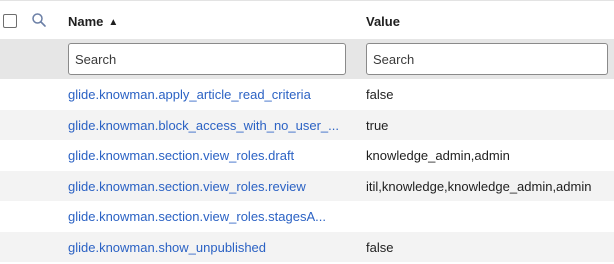  Describe the element at coordinates (377, 125) in the screenshot. I see `property-value: true` at that location.